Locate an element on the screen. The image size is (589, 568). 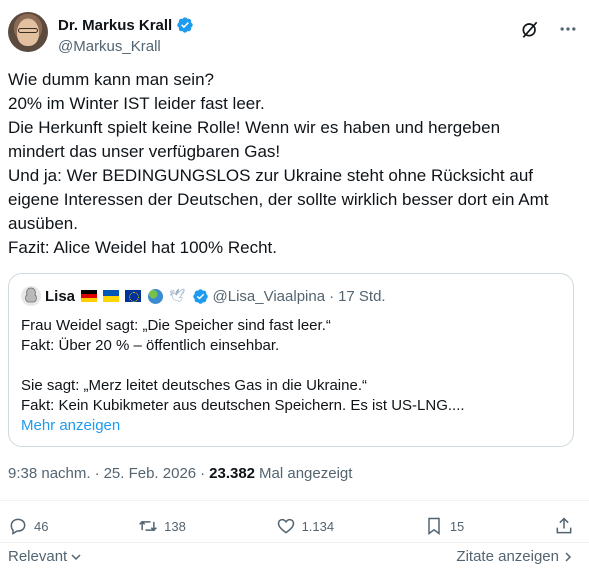
tweet-header: Dr. Markus Krall @Markus_Krall is located at coordinates (293, 36).